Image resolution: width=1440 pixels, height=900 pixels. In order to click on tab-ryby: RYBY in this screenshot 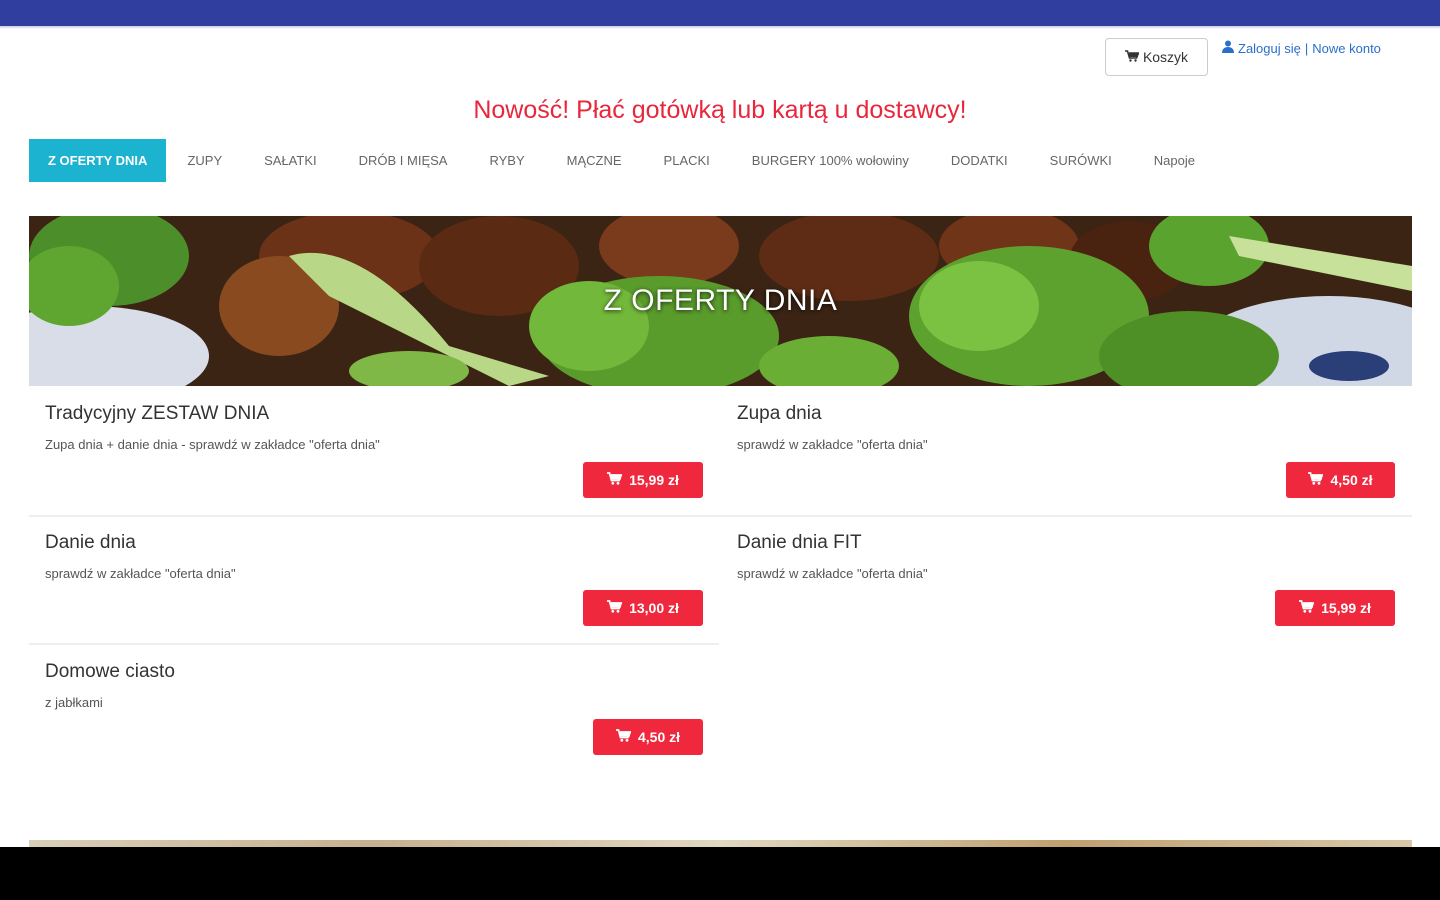, I will do `click(506, 160)`.